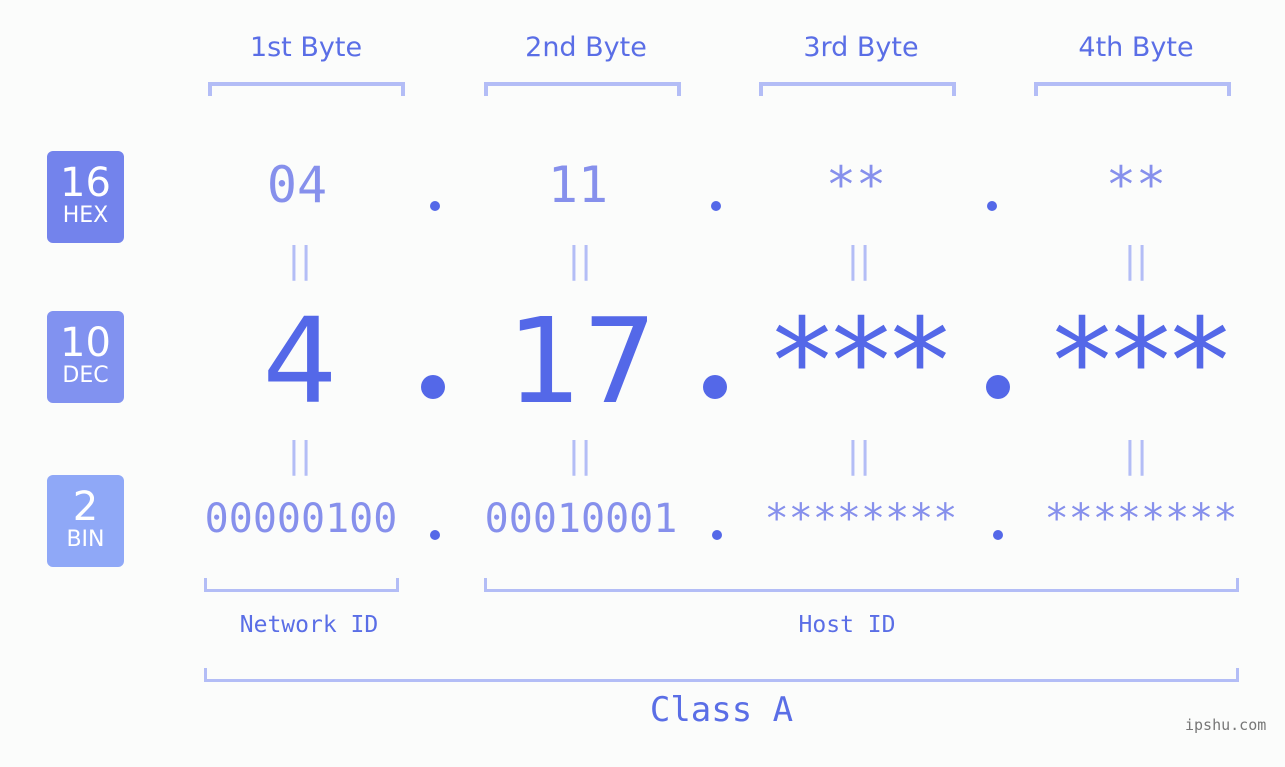 The height and width of the screenshot is (767, 1285). I want to click on bin-byte-3: ********, so click(861, 519).